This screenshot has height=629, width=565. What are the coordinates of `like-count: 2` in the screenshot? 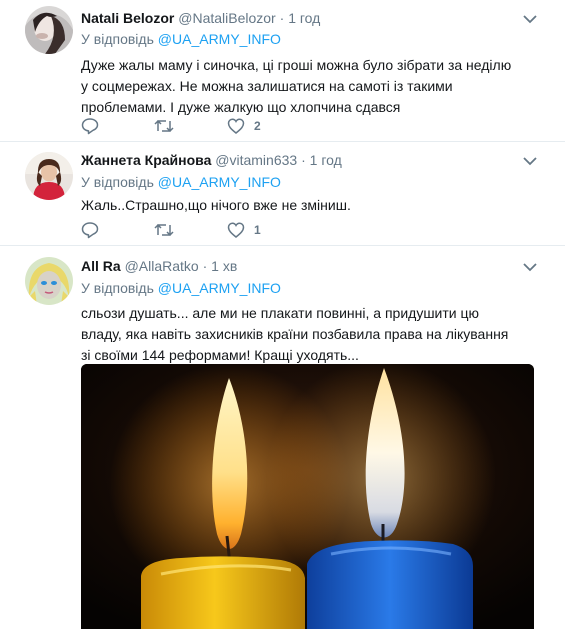 It's located at (257, 126).